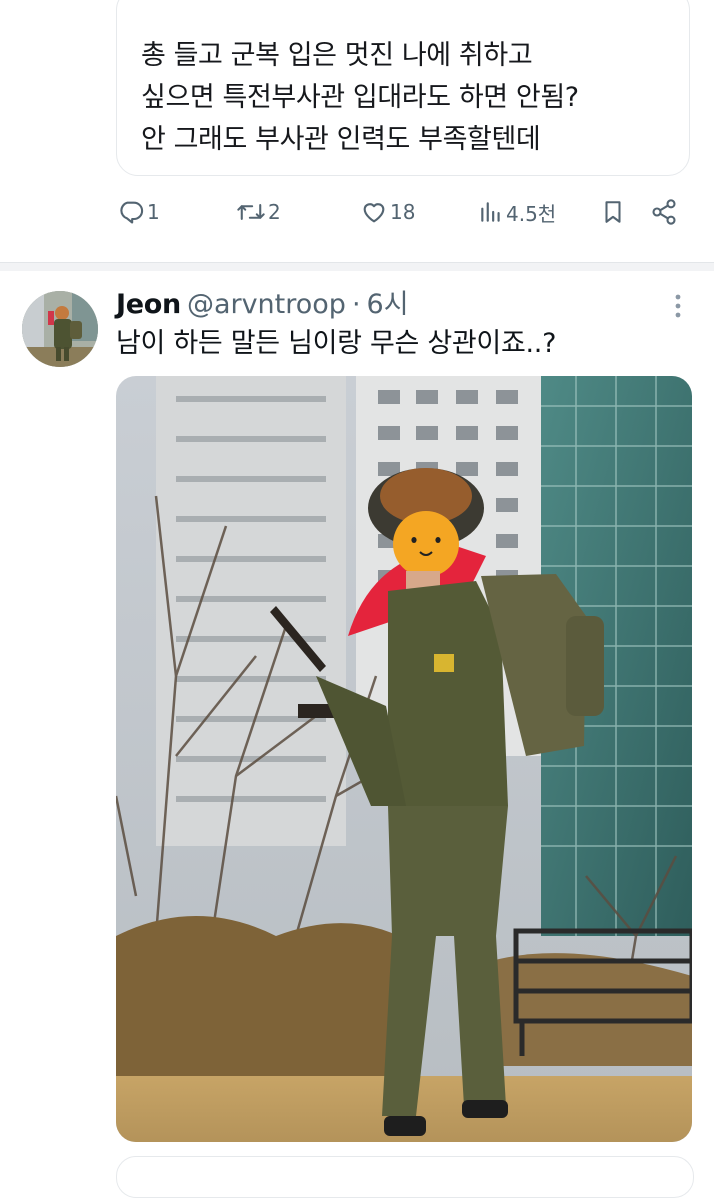 This screenshot has width=714, height=1198. I want to click on quoted-tweet-line: 안 그래도 부사관 인력도 부족할텐데, so click(341, 139).